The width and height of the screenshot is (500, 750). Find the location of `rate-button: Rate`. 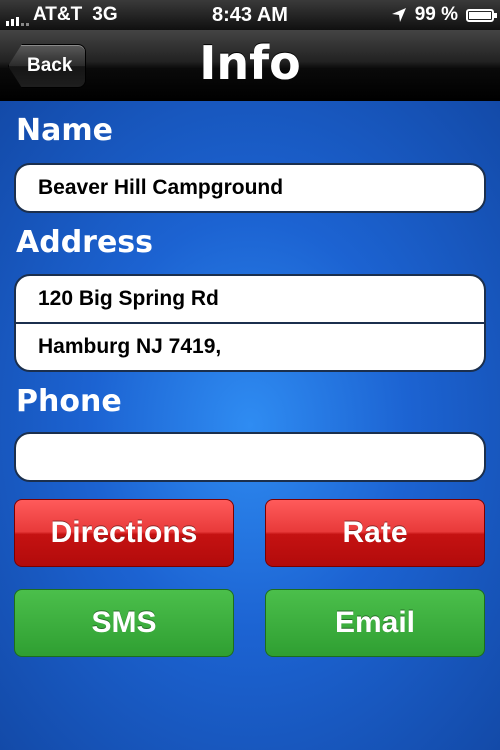

rate-button: Rate is located at coordinates (375, 533).